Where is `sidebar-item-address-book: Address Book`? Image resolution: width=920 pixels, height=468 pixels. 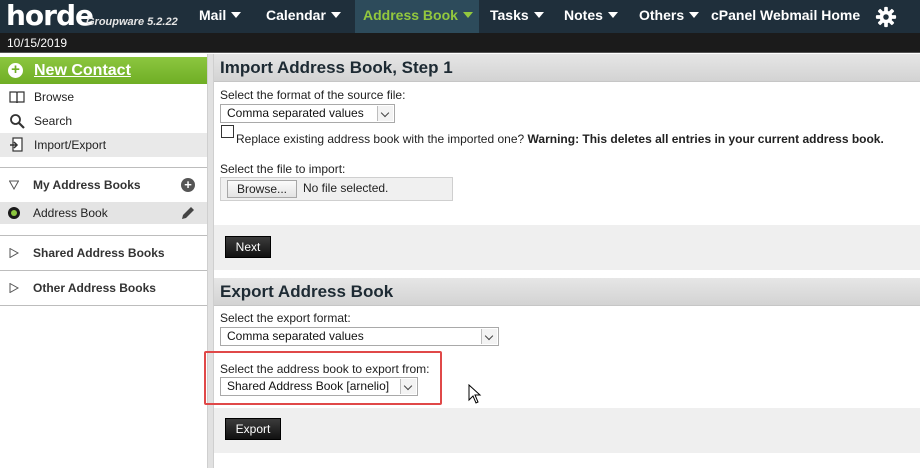
sidebar-item-address-book: Address Book is located at coordinates (103, 213).